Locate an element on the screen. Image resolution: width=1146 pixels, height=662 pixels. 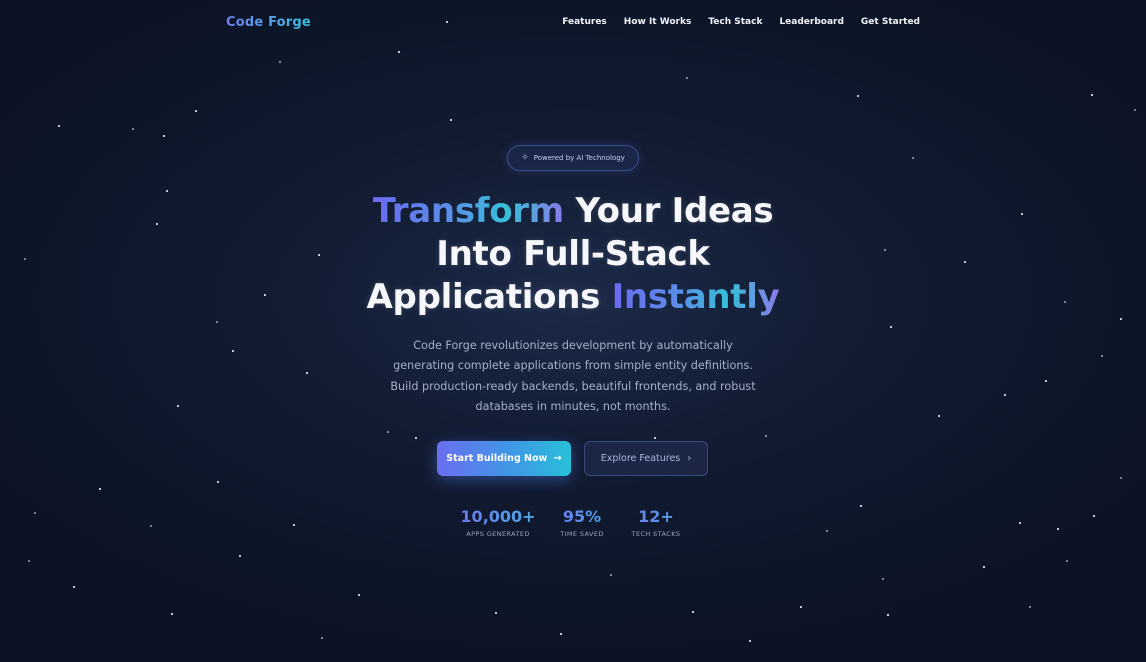
nav-link-features: Features is located at coordinates (584, 22).